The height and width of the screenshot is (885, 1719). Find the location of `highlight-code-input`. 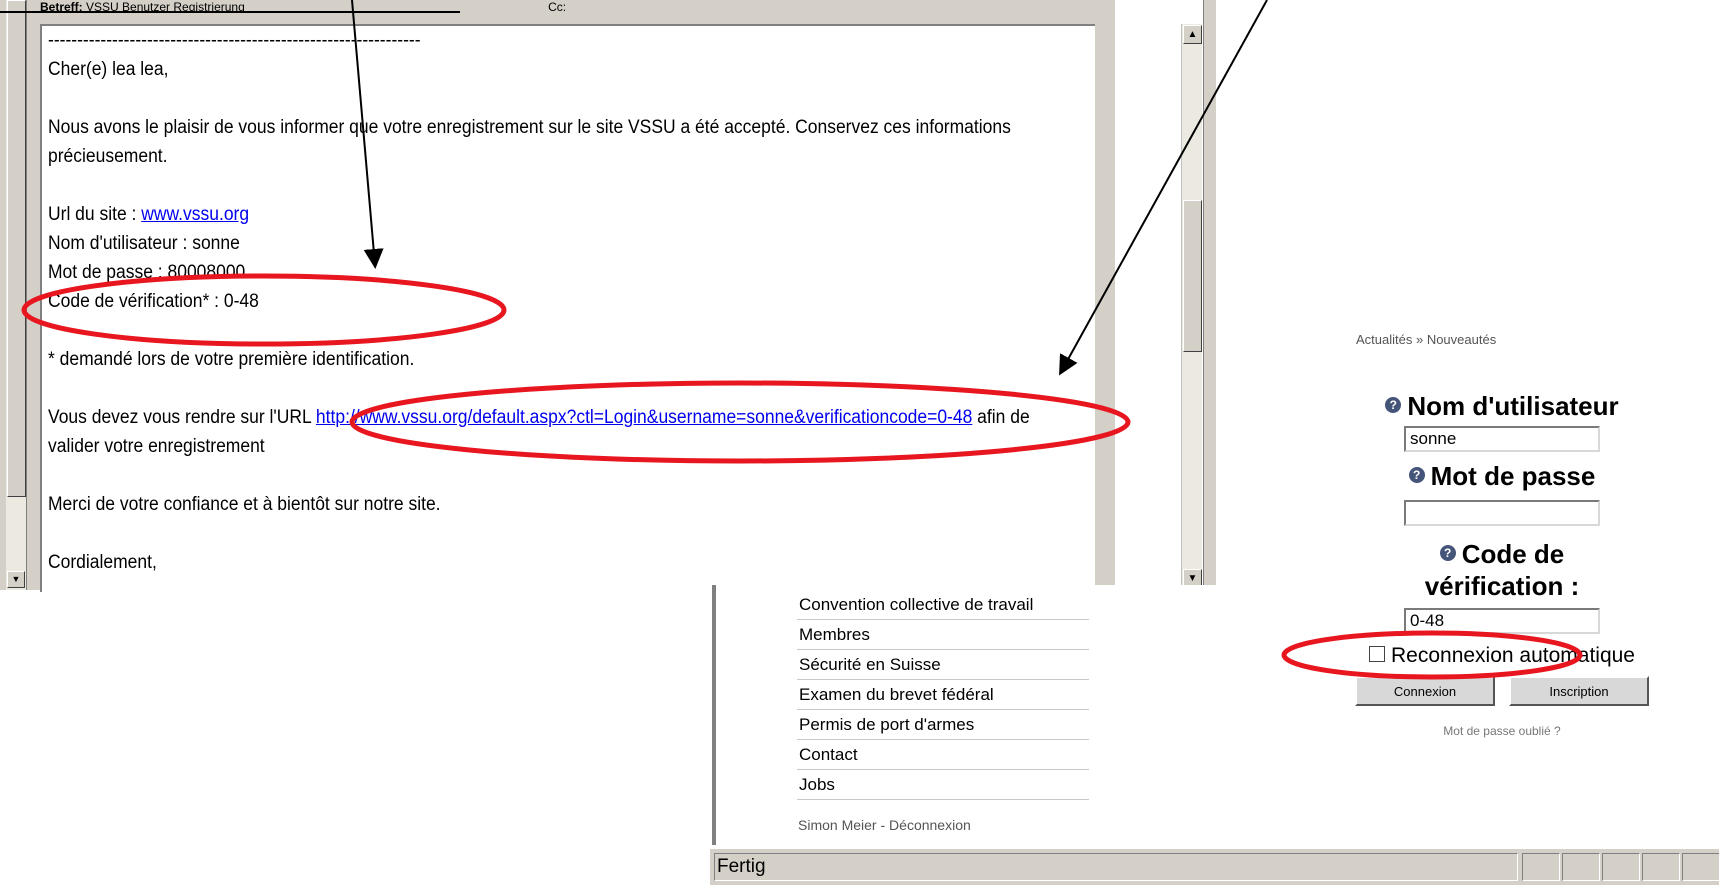

highlight-code-input is located at coordinates (1432, 655).